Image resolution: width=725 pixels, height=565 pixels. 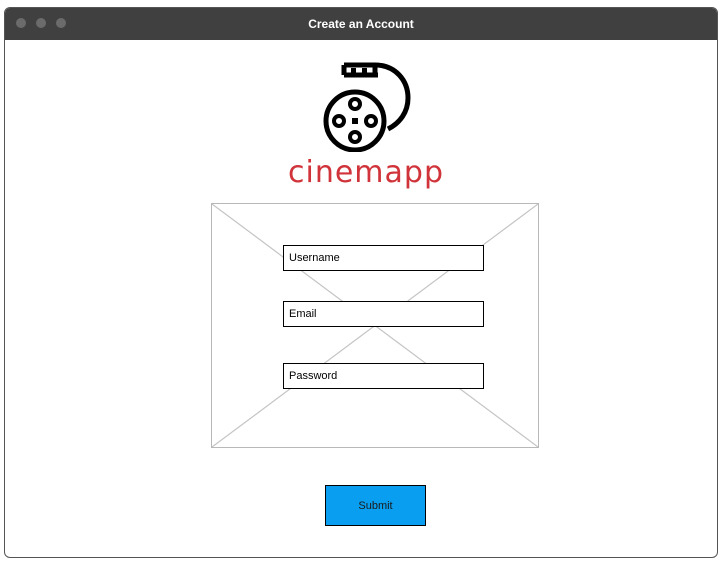 I want to click on email-field, so click(x=383, y=314).